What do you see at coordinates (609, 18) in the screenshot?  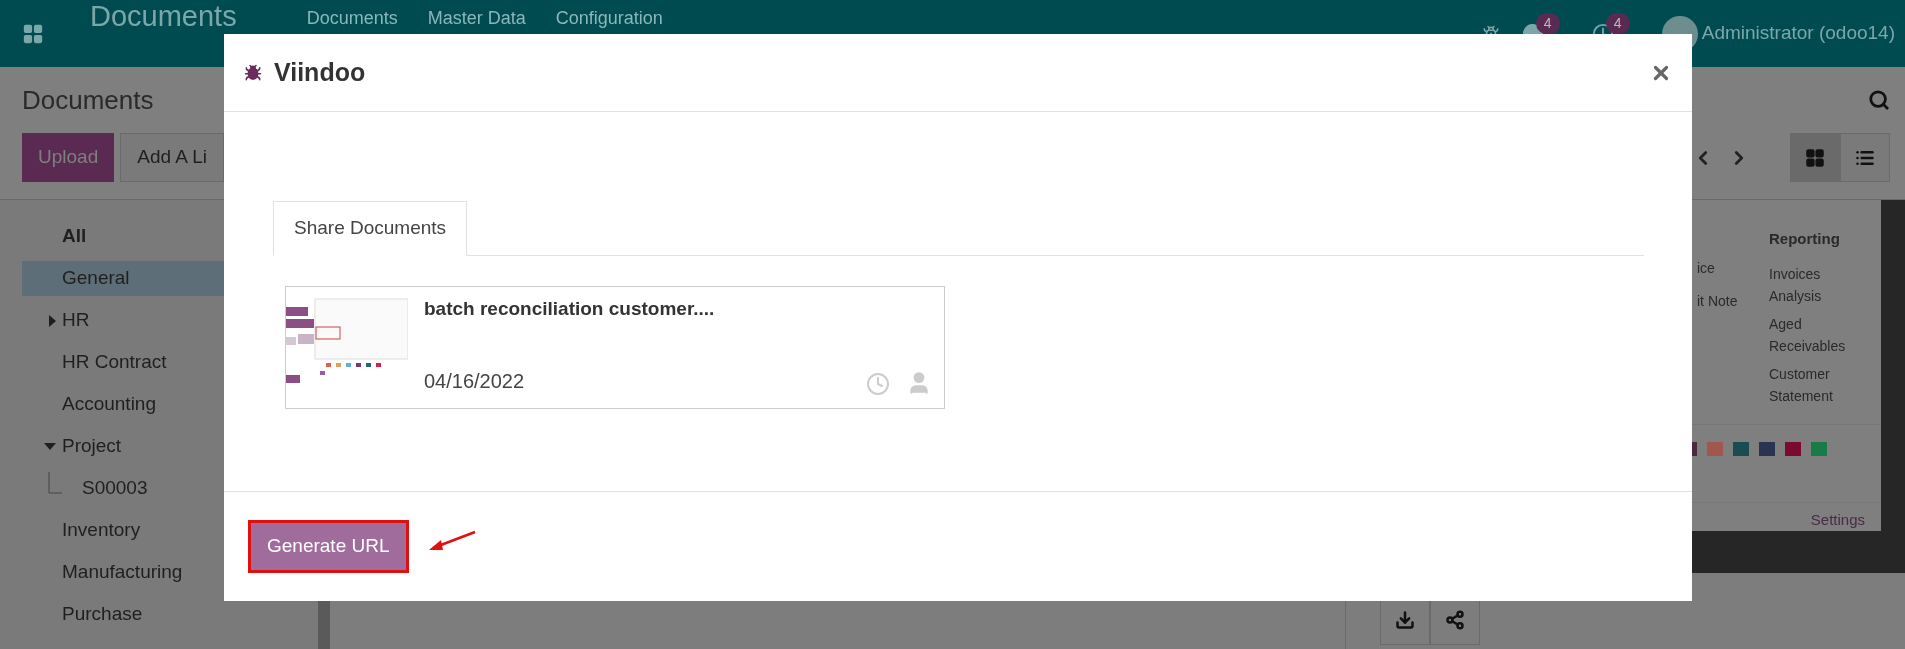 I see `menu-item: Configuration` at bounding box center [609, 18].